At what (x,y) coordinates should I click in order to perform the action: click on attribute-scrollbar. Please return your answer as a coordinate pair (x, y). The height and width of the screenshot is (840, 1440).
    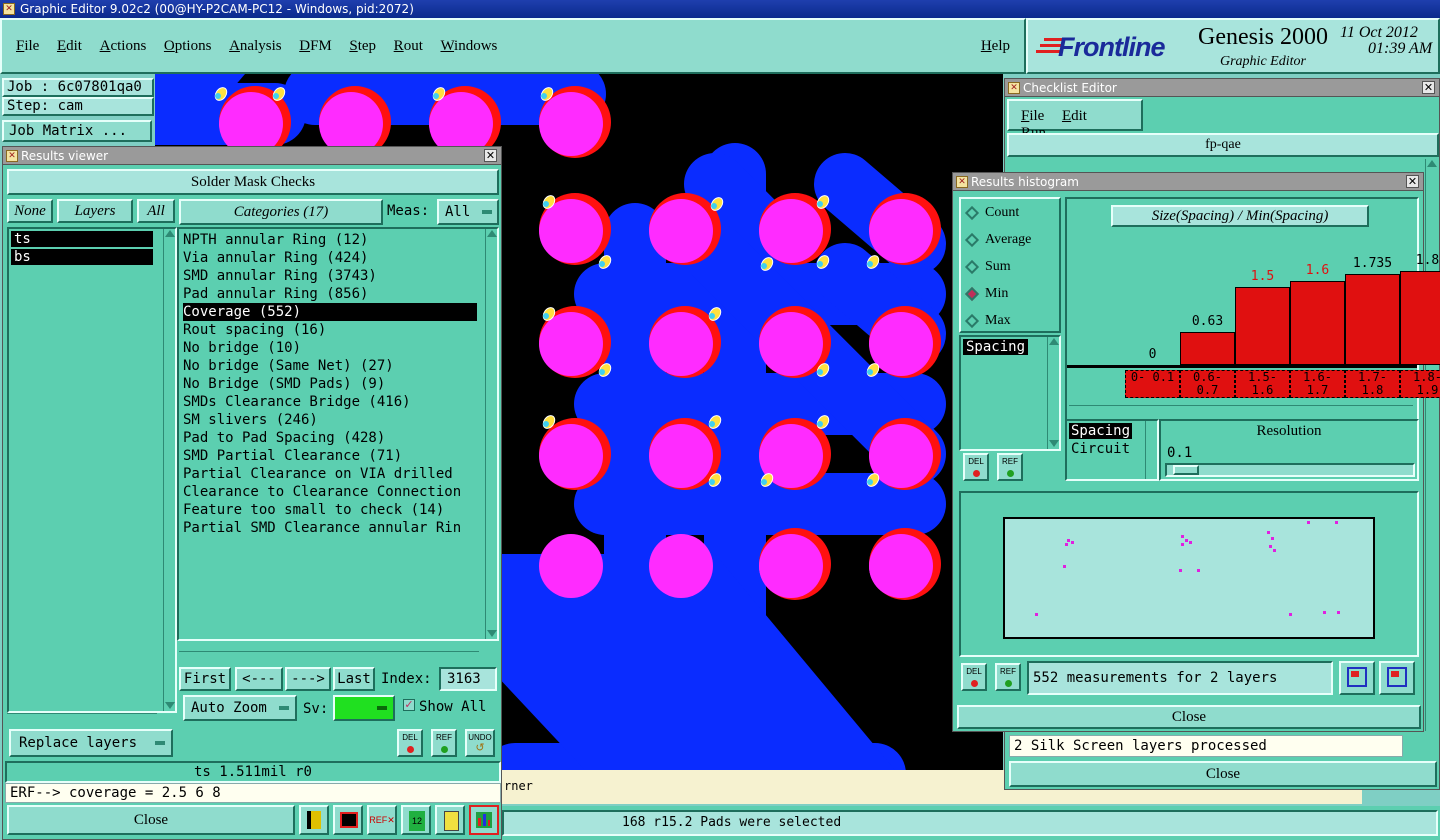
    Looking at the image, I should click on (1053, 393).